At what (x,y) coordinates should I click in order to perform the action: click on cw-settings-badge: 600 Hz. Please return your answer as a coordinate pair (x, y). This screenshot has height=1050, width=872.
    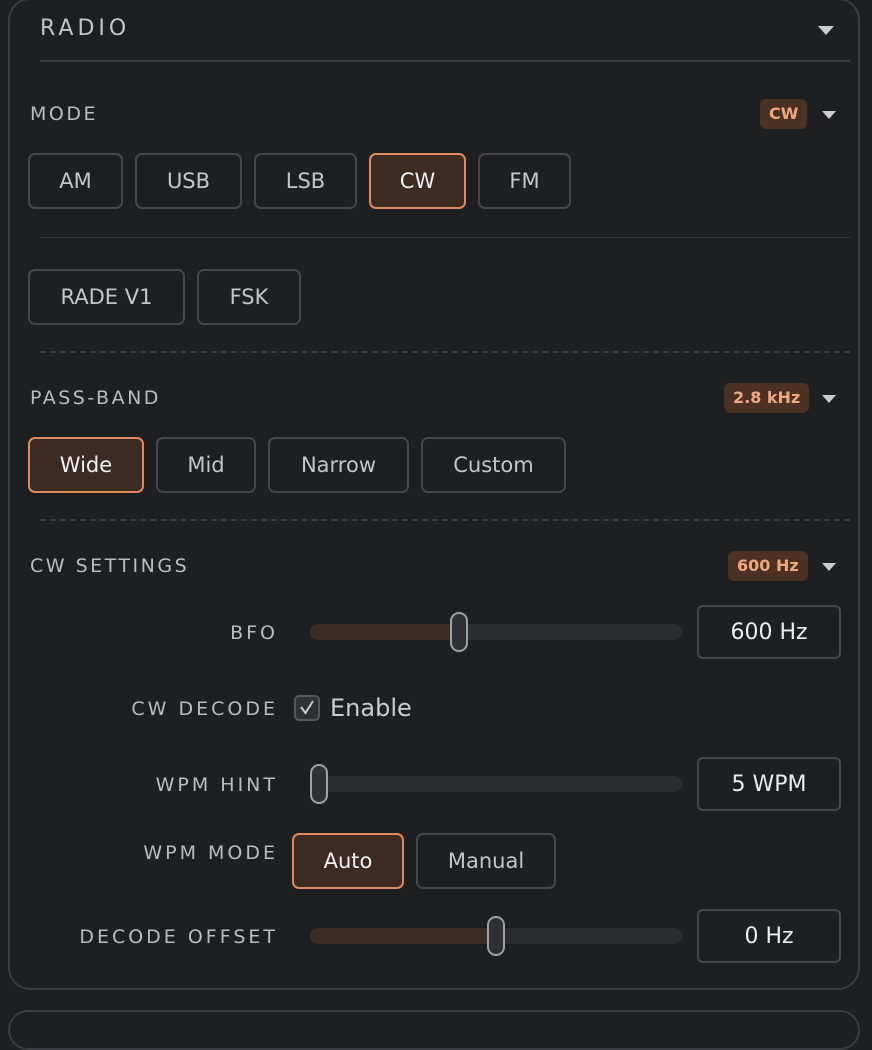
    Looking at the image, I should click on (768, 566).